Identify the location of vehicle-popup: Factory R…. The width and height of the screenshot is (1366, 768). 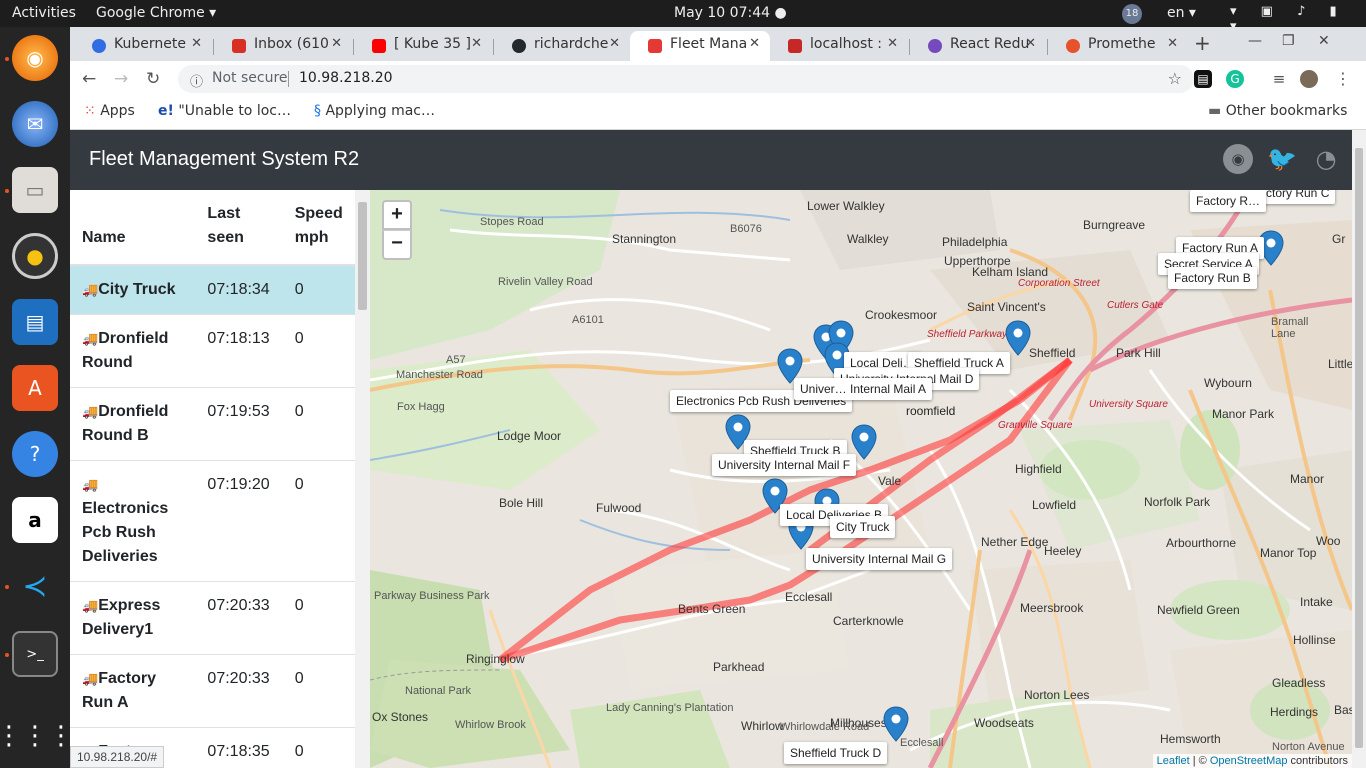
(1228, 201).